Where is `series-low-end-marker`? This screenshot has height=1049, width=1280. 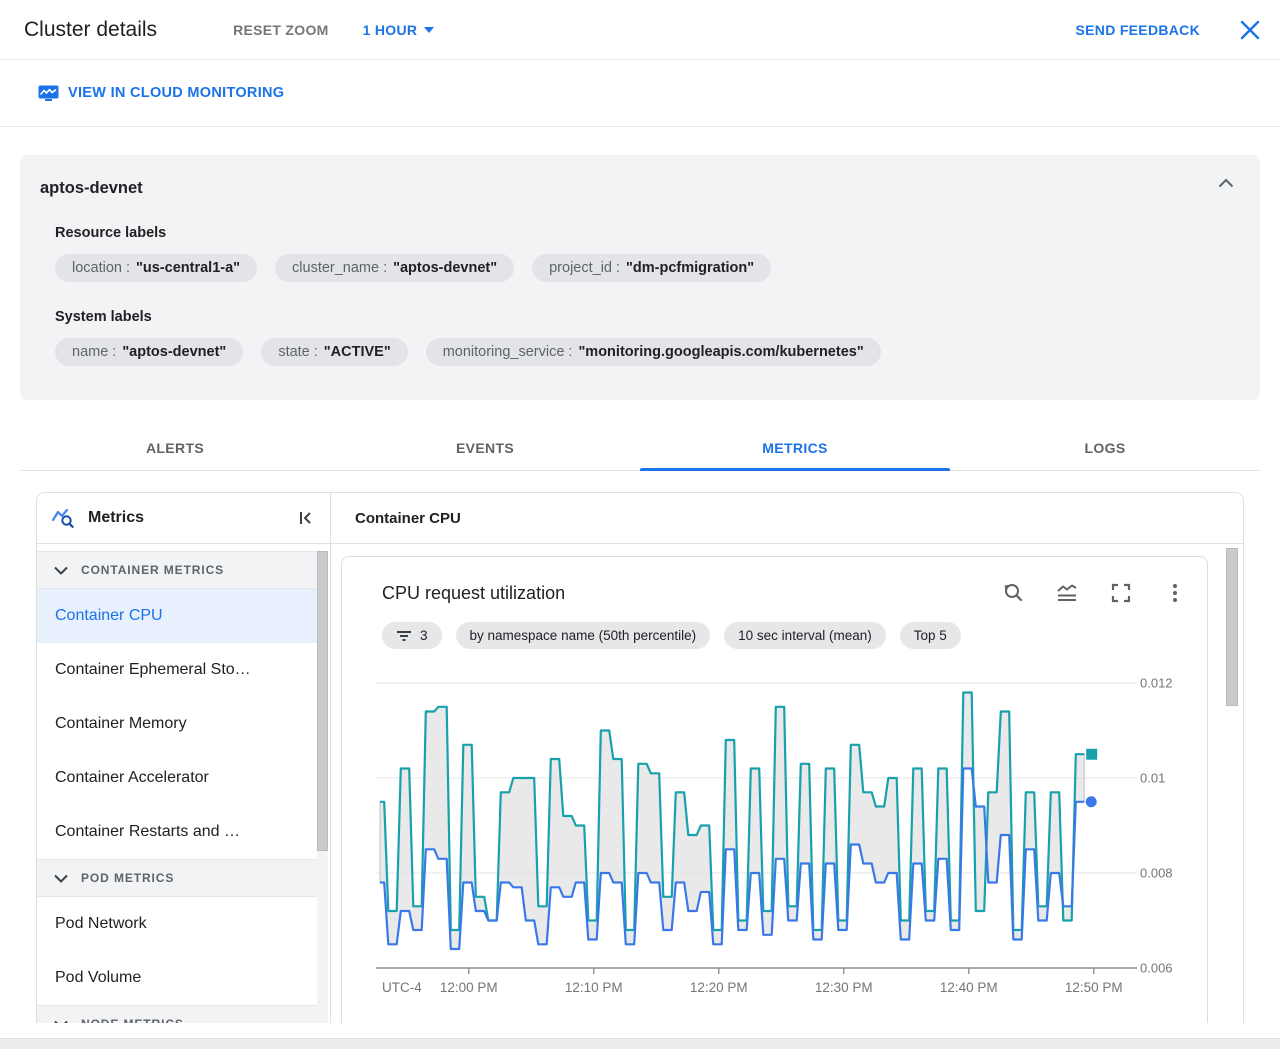 series-low-end-marker is located at coordinates (1091, 802).